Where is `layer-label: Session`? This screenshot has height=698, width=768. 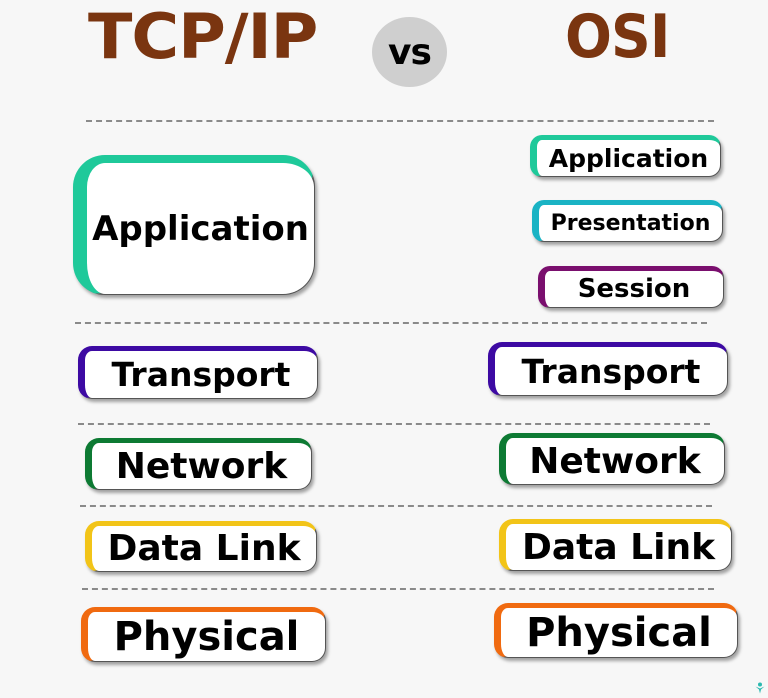
layer-label: Session is located at coordinates (634, 289).